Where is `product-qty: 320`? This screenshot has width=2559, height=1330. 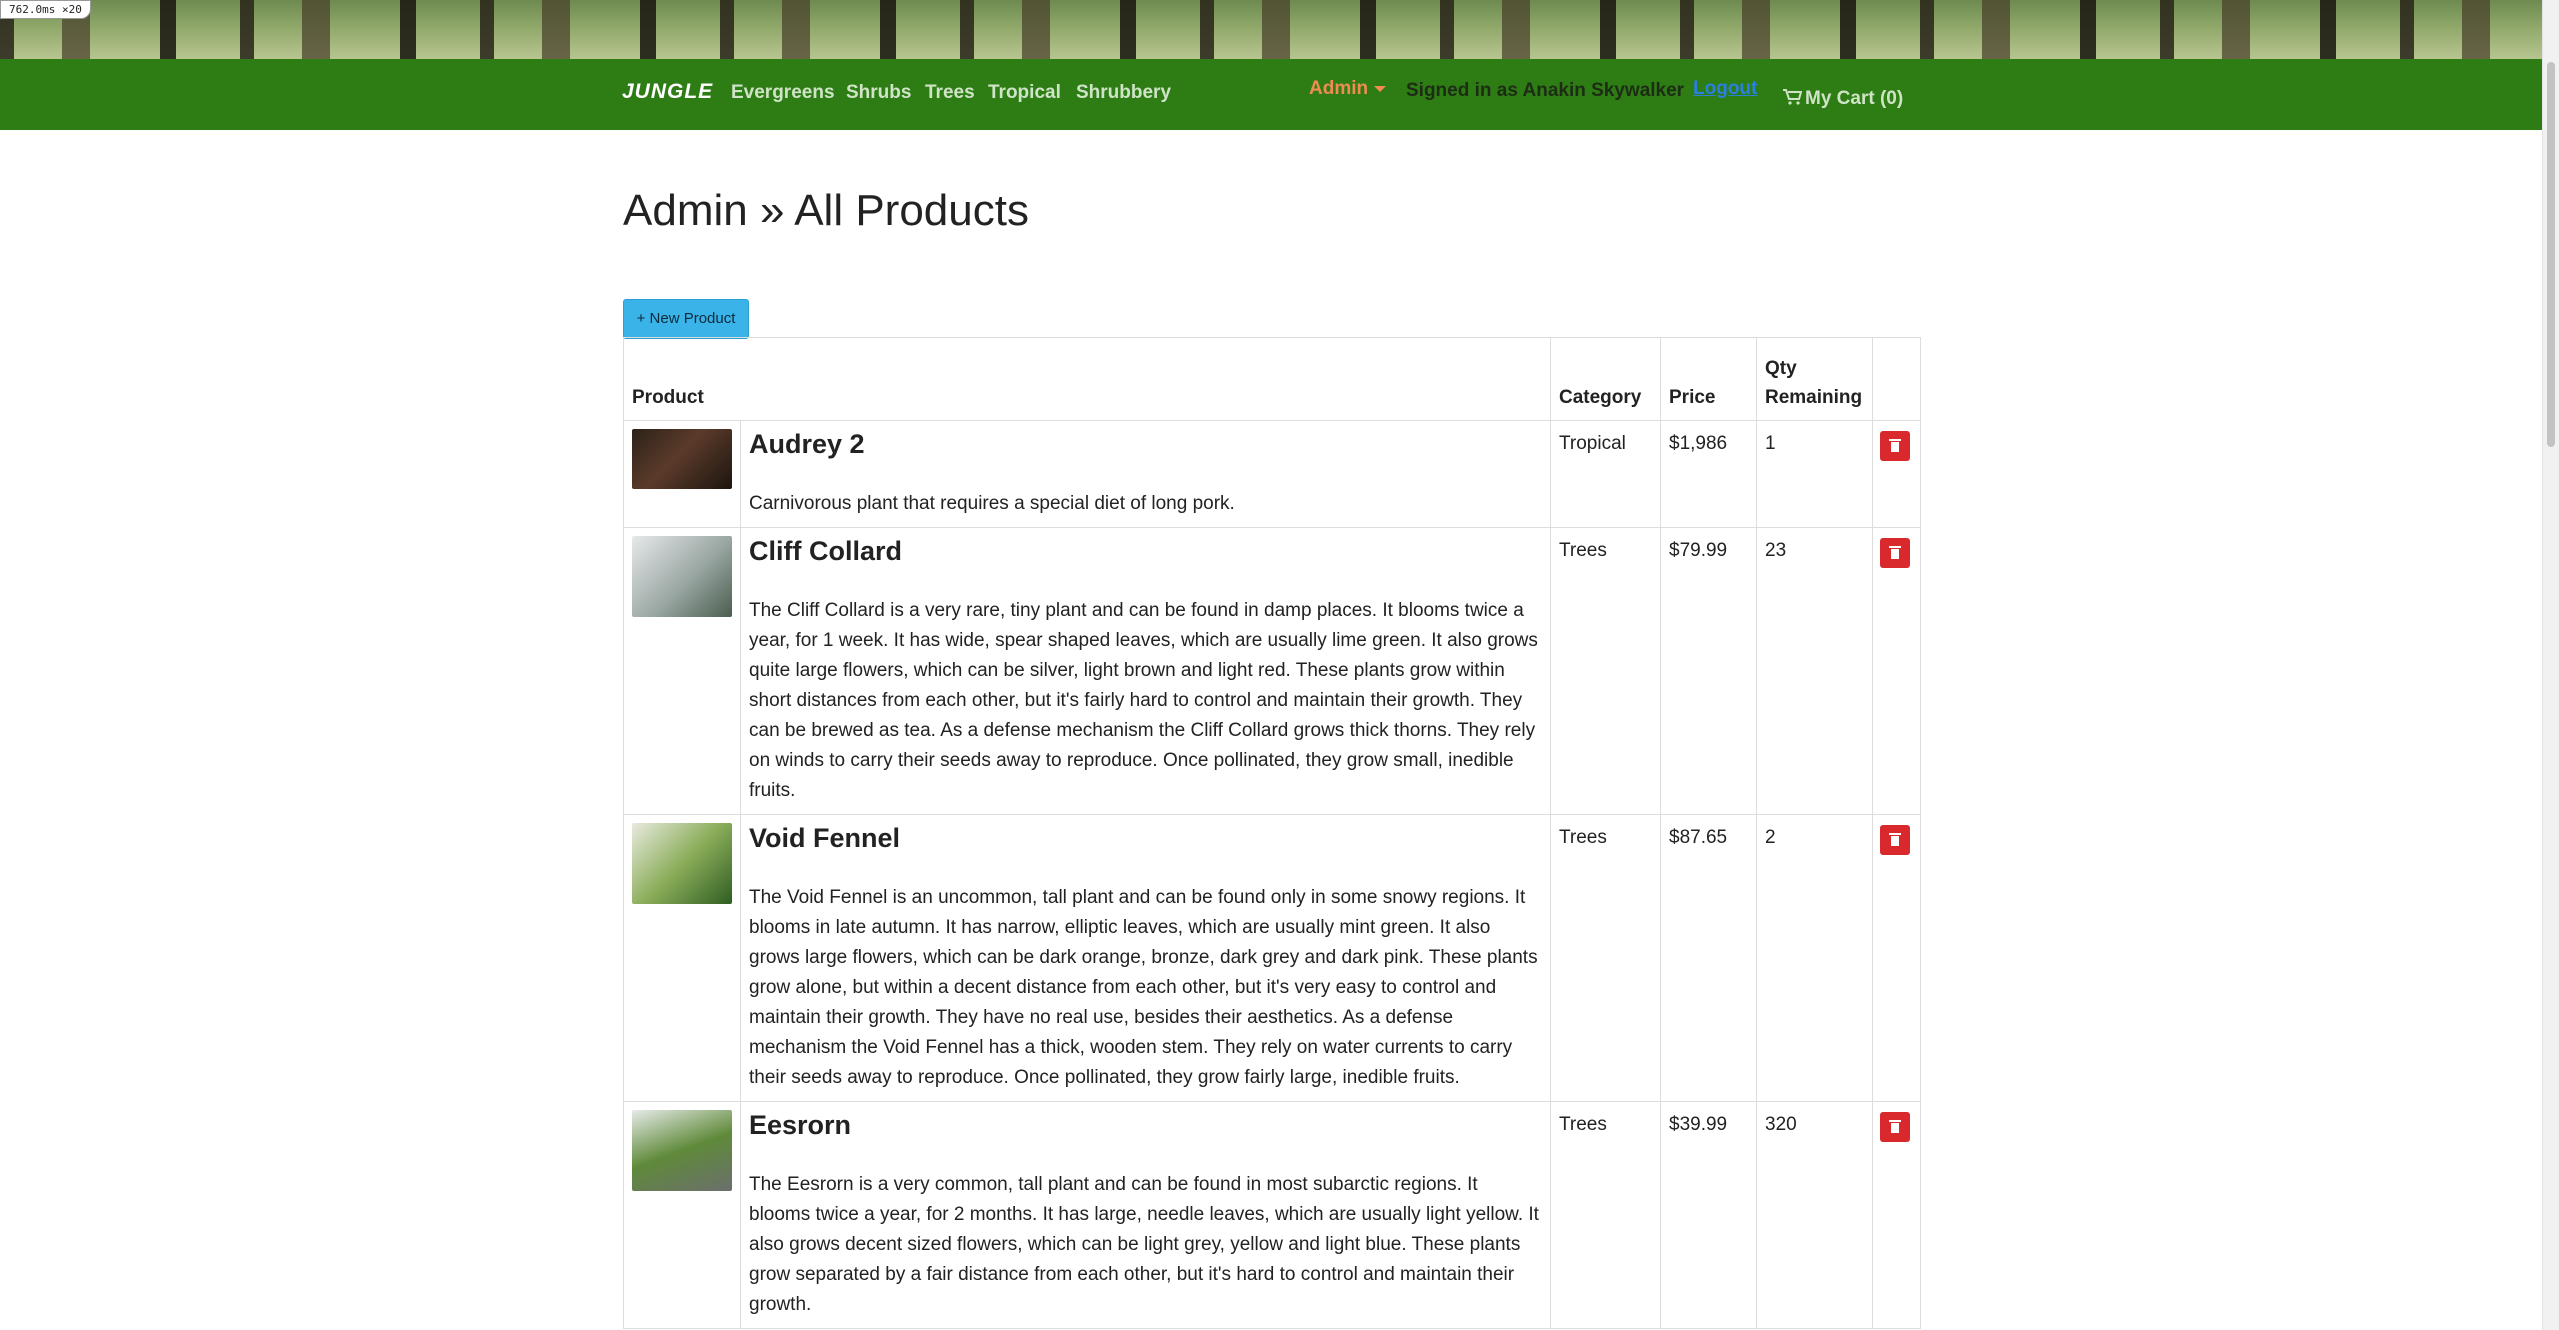 product-qty: 320 is located at coordinates (1814, 1215).